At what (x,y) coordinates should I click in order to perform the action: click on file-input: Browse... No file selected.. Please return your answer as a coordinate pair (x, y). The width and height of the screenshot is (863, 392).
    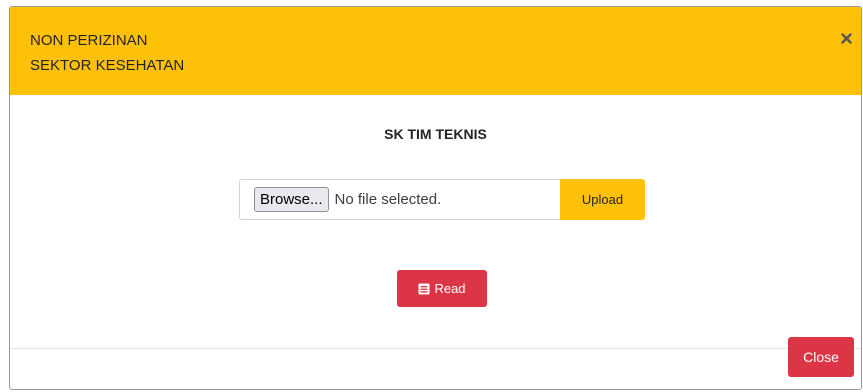
    Looking at the image, I should click on (399, 199).